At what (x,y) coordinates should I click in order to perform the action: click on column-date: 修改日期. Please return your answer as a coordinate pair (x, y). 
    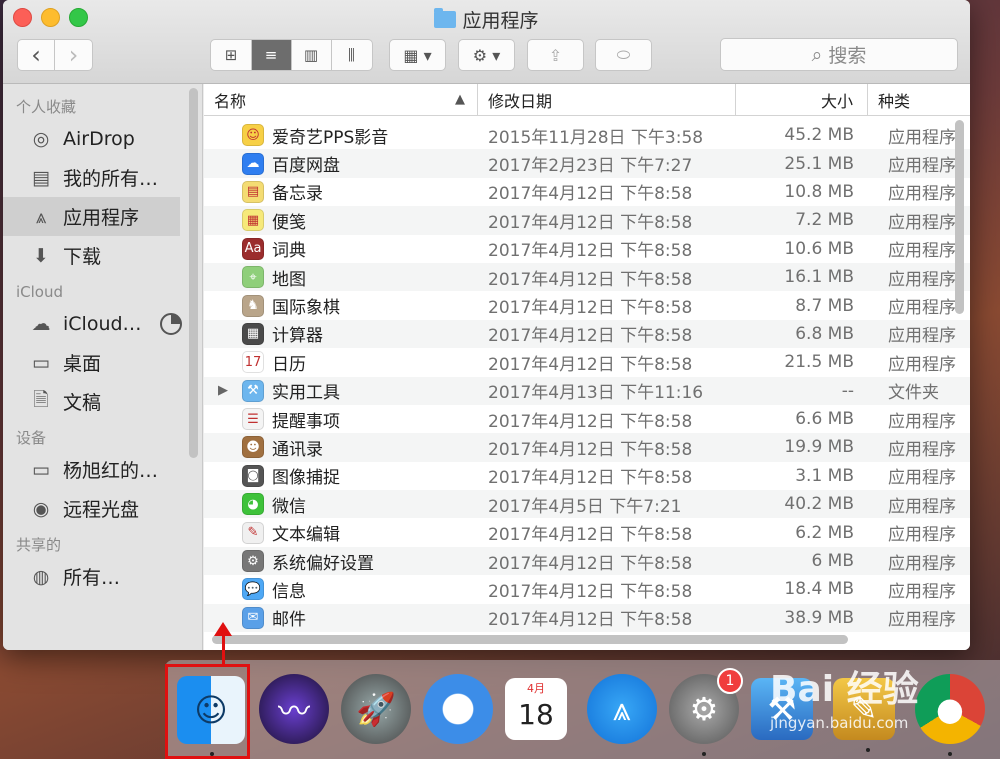
    Looking at the image, I should click on (607, 99).